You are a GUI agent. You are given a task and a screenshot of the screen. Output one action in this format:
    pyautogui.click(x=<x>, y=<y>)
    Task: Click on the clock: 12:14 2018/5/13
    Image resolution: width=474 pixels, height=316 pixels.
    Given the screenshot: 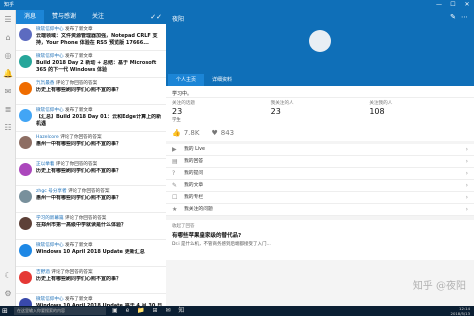 What is the action you would take?
    pyautogui.click(x=460, y=311)
    